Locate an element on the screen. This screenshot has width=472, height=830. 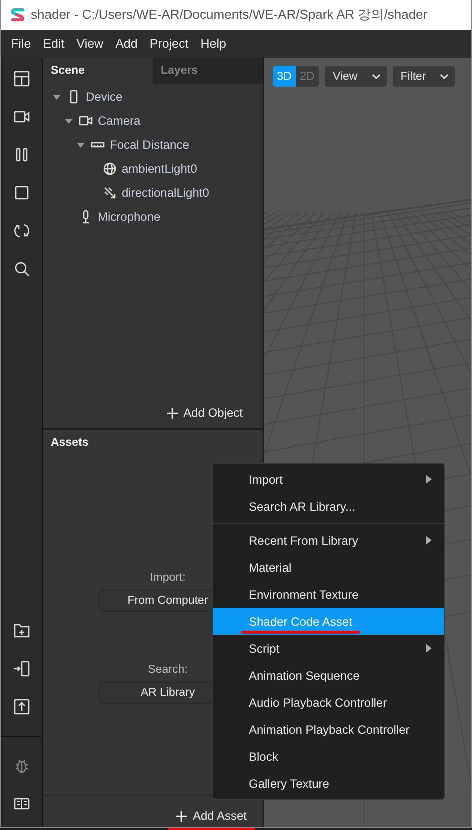
refresh-icon is located at coordinates (21, 231).